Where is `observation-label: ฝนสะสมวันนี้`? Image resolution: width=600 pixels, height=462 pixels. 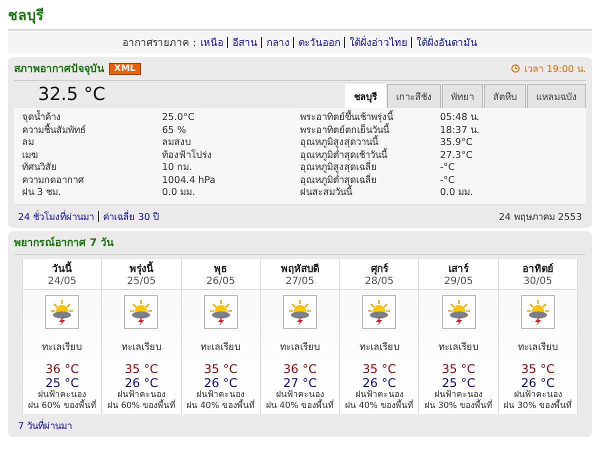 observation-label: ฝนสะสมวันนี้ is located at coordinates (326, 193).